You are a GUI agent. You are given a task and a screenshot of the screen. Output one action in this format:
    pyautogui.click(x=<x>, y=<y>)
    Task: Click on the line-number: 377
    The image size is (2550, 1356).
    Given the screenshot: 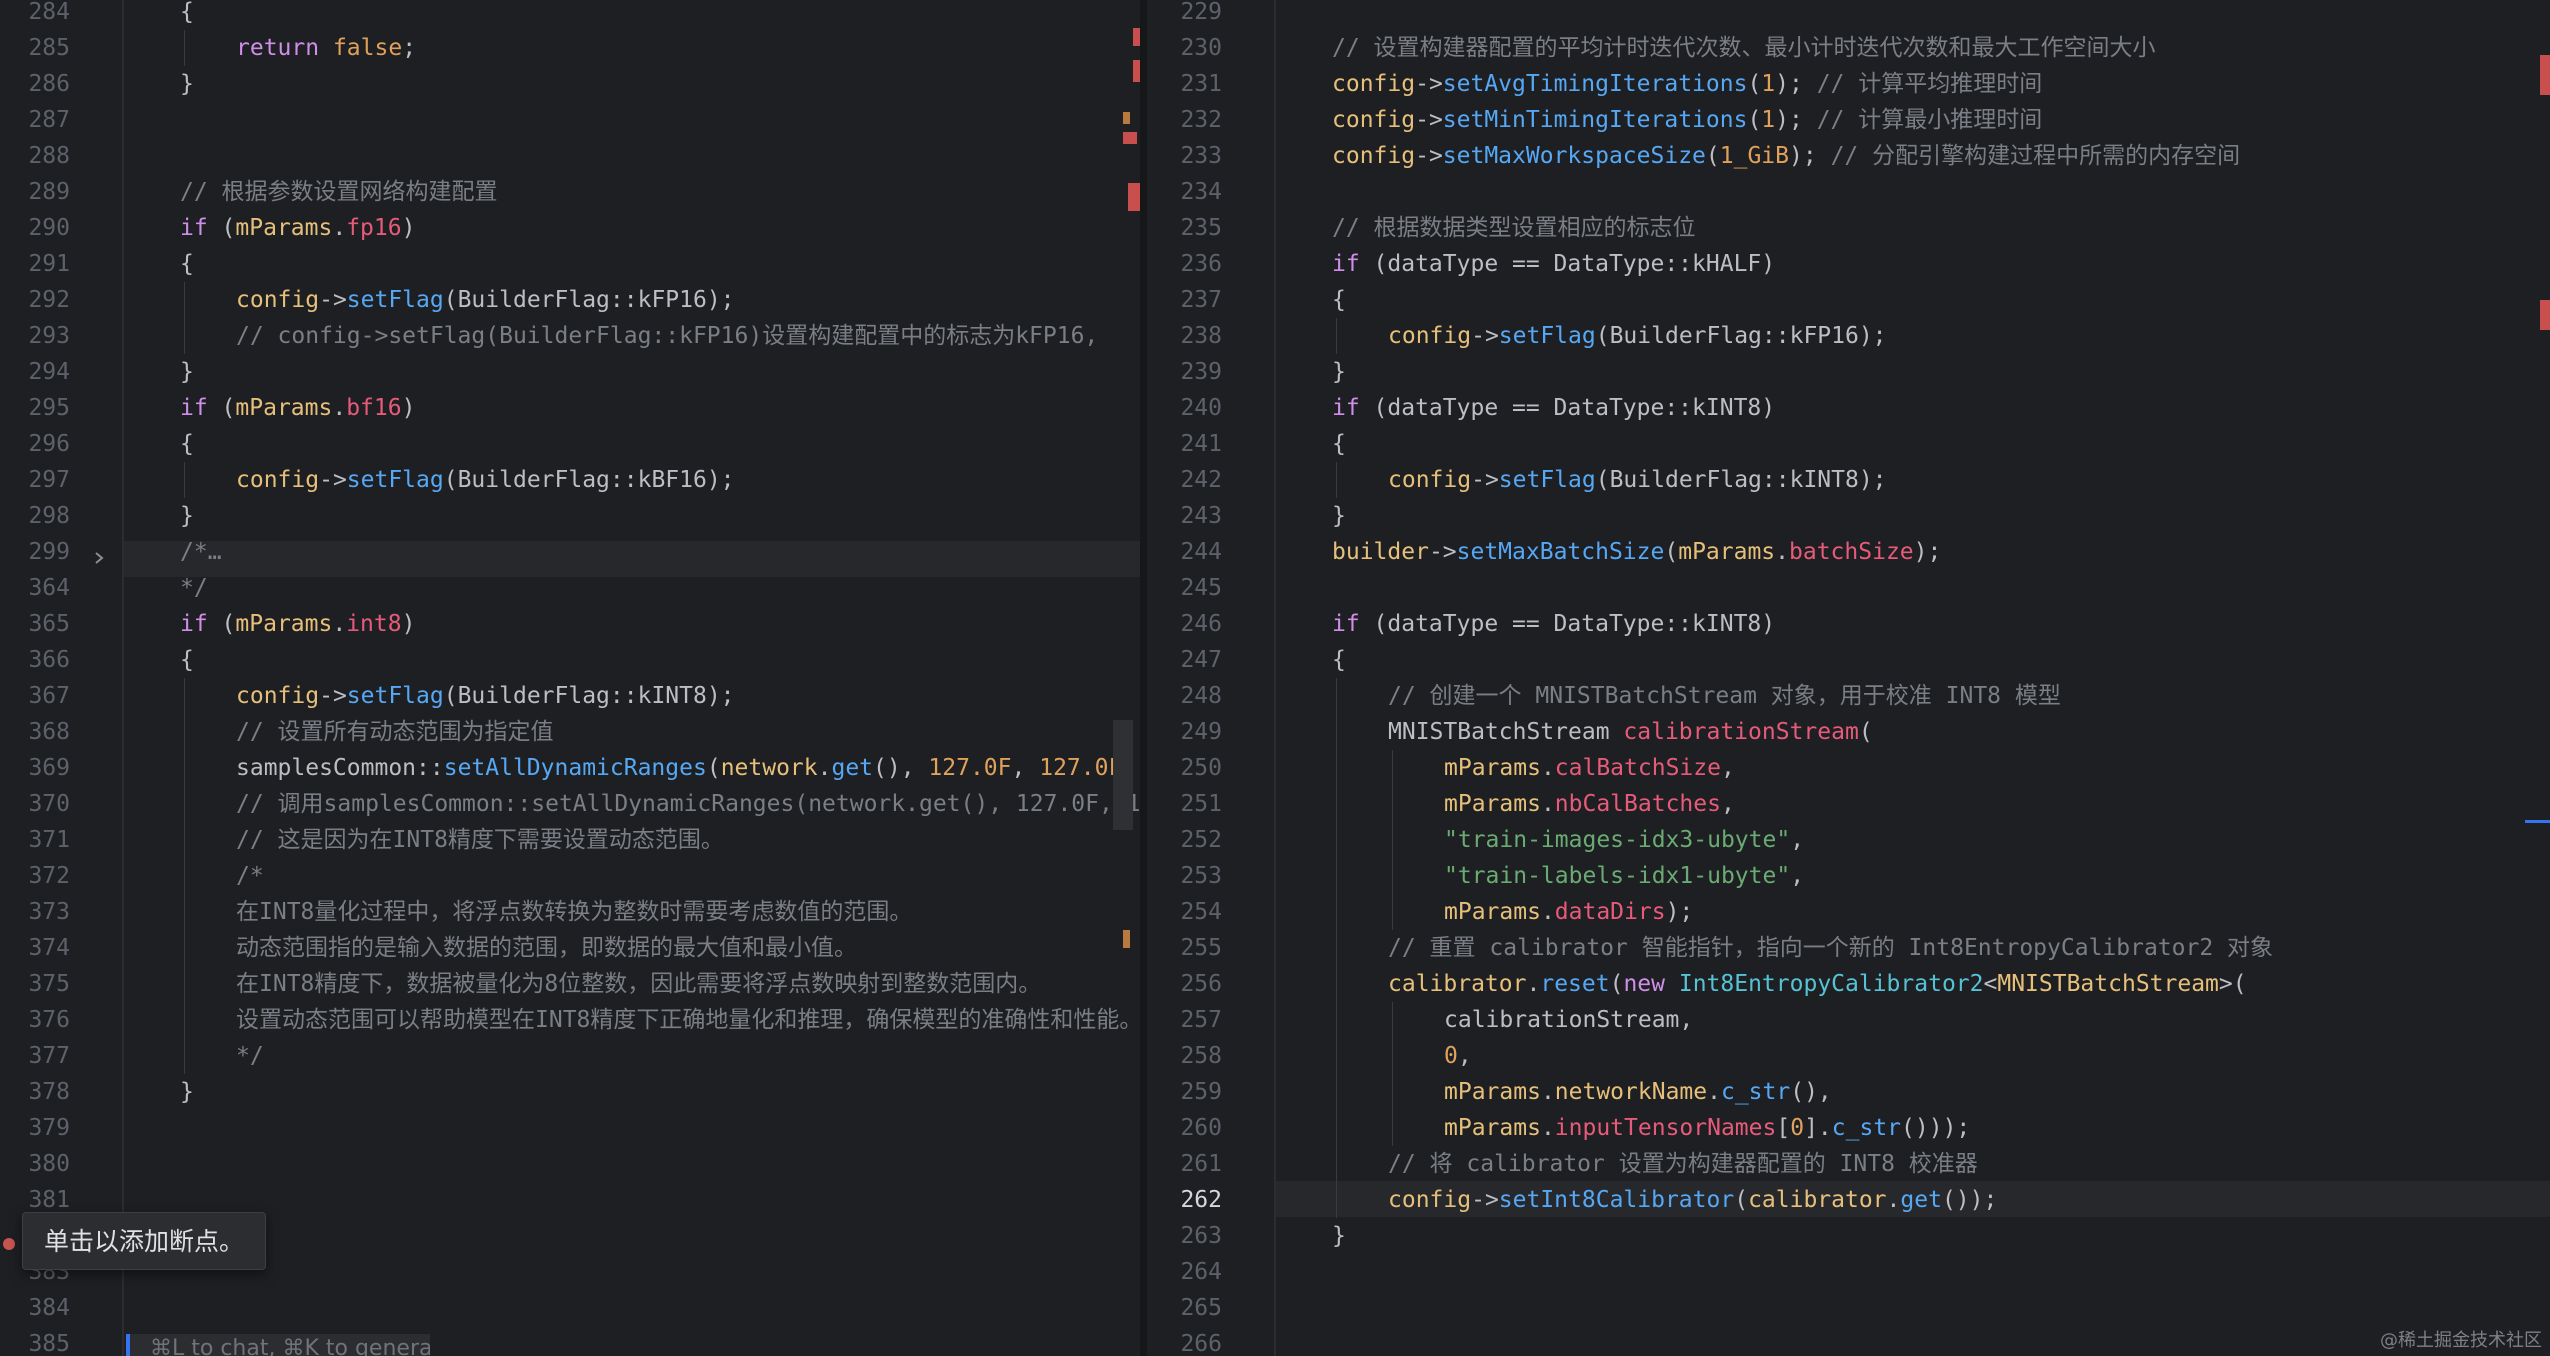 What is the action you would take?
    pyautogui.click(x=35, y=1056)
    